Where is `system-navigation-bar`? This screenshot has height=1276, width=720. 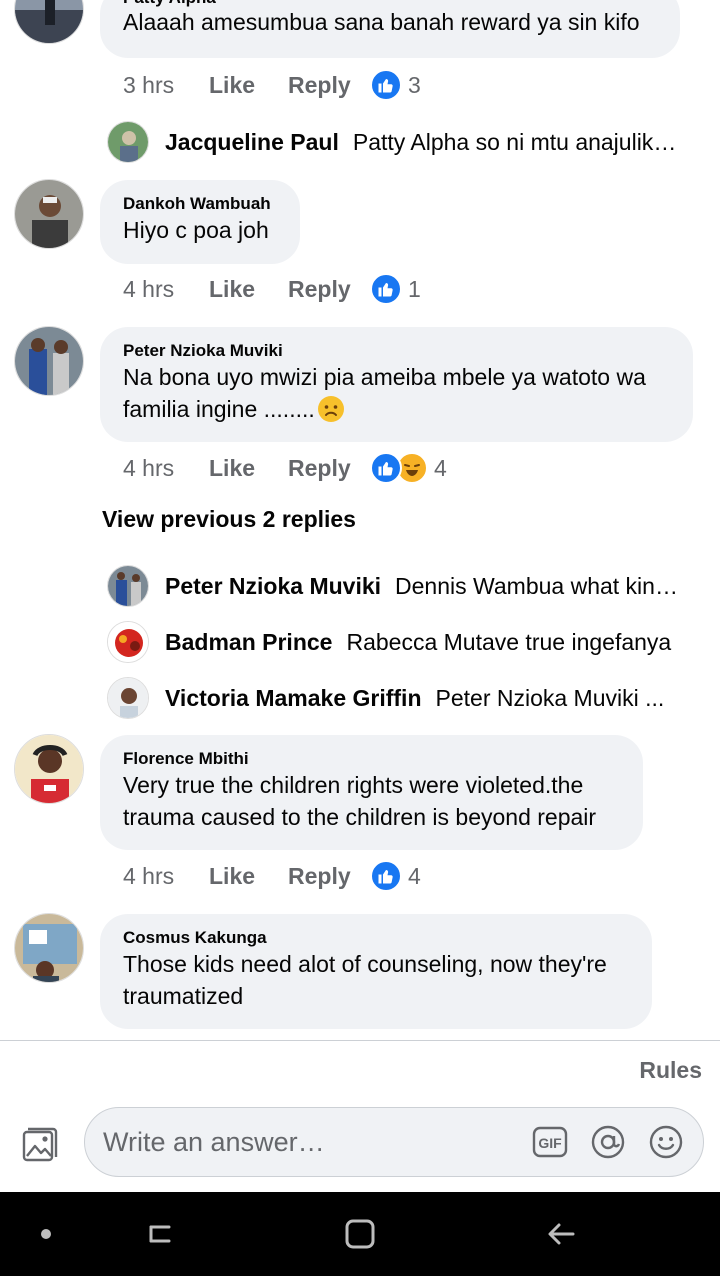
system-navigation-bar is located at coordinates (360, 1234).